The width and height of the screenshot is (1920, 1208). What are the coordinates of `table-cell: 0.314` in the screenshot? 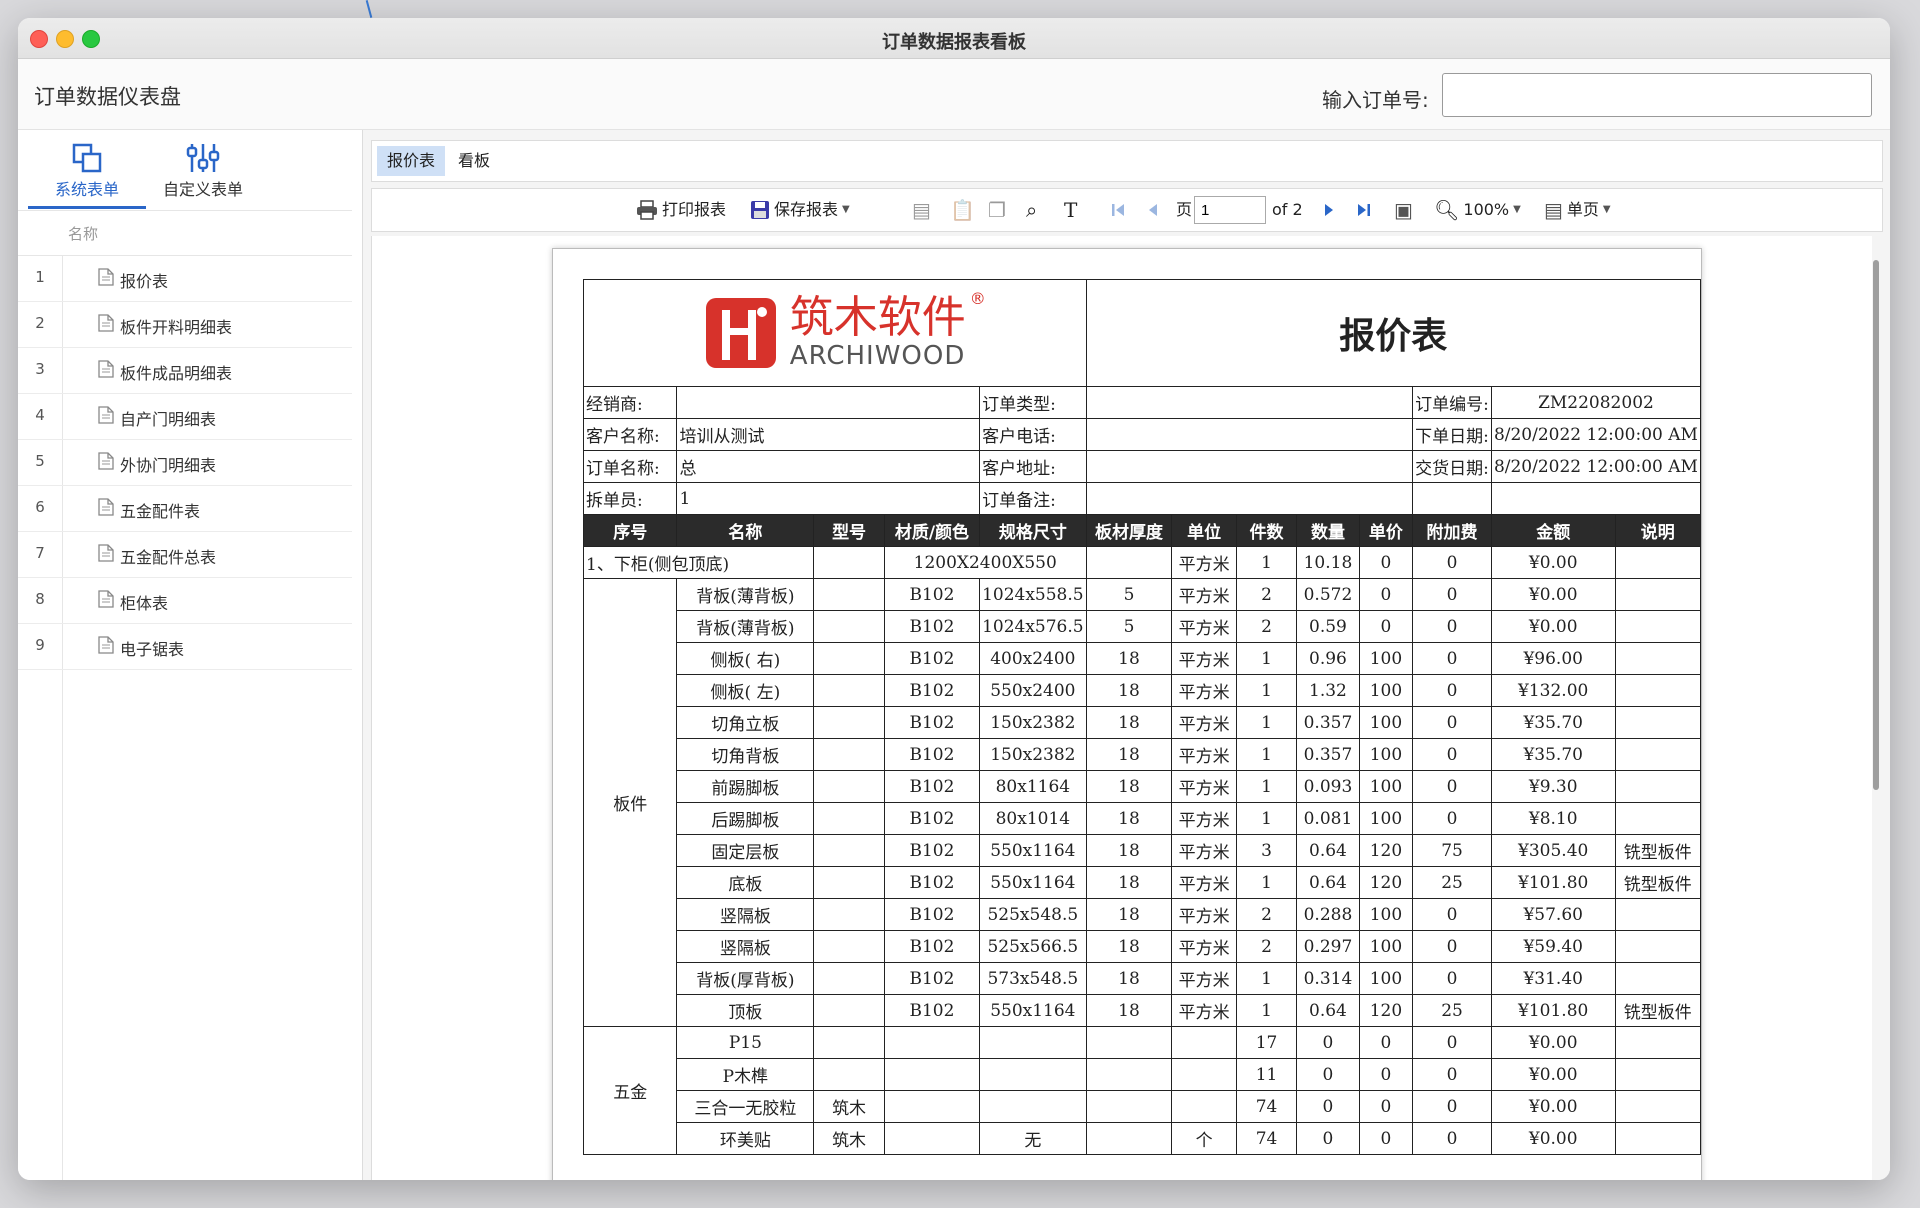 It's located at (1328, 978).